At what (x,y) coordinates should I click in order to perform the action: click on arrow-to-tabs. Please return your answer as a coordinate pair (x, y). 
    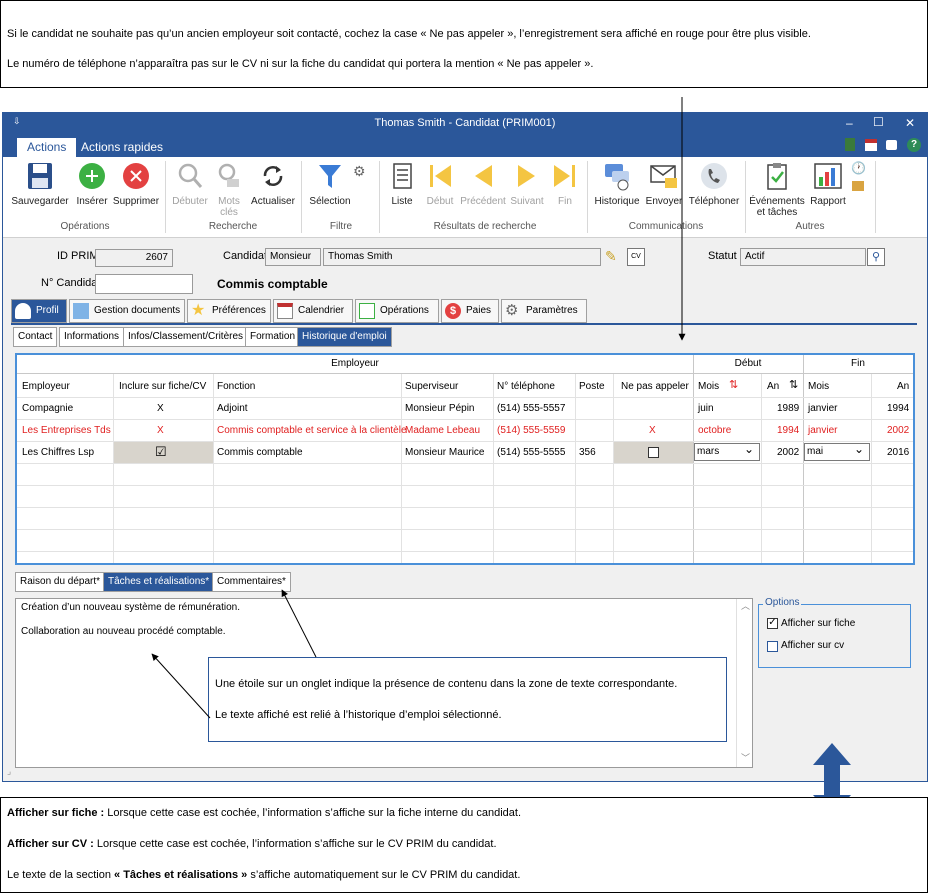
    Looking at the image, I should click on (299, 623).